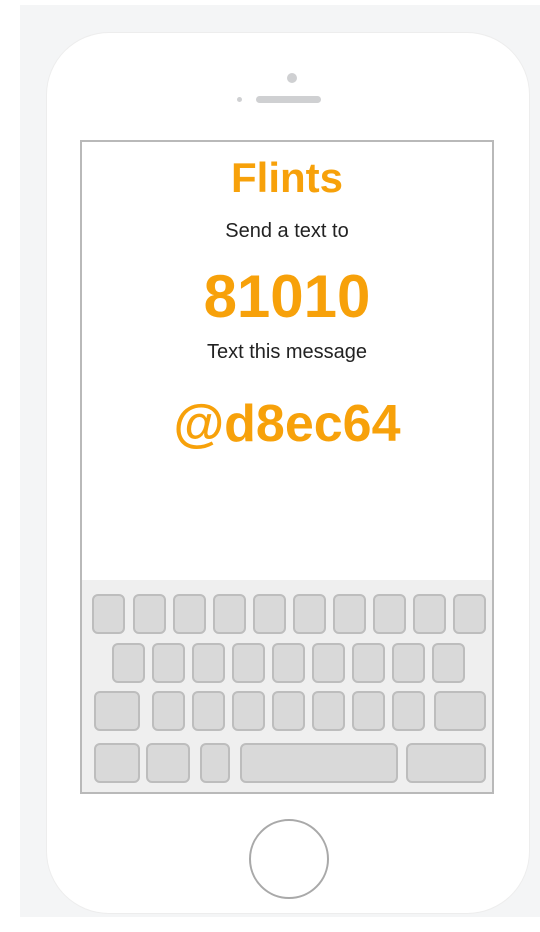  I want to click on return-key, so click(446, 763).